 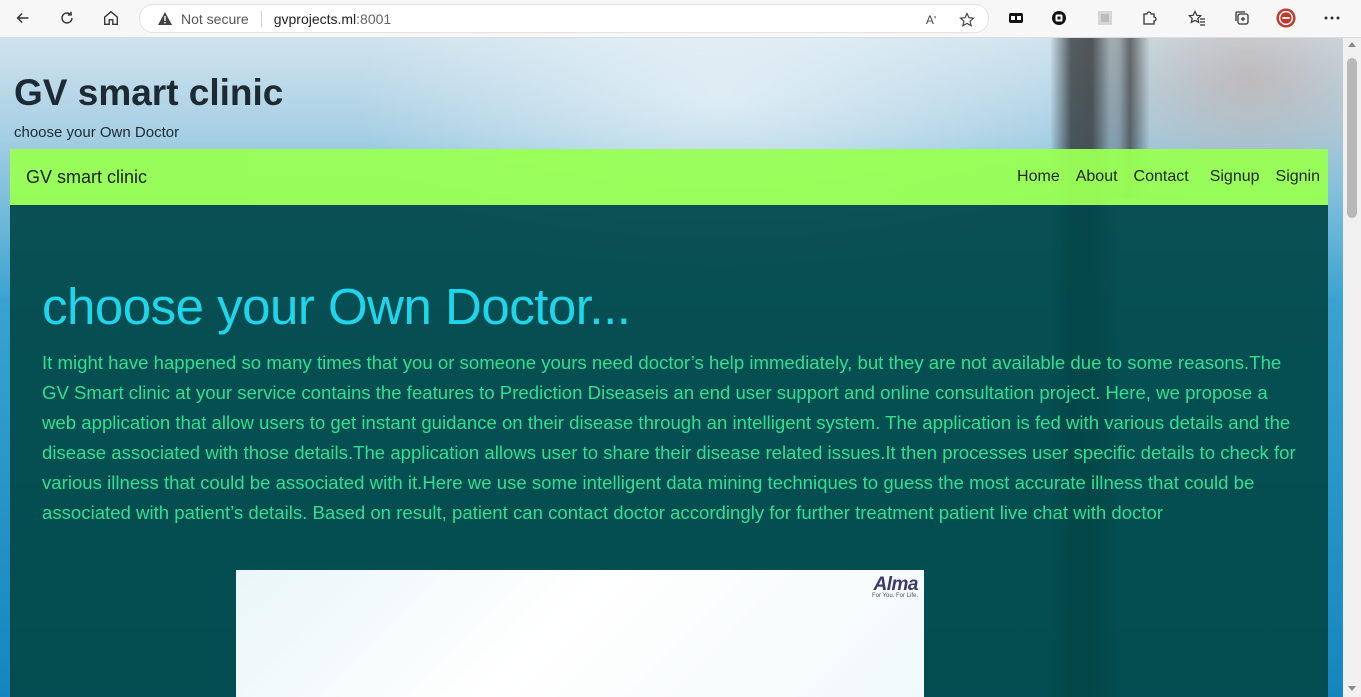 What do you see at coordinates (1352, 138) in the screenshot?
I see `scroll-thumb` at bounding box center [1352, 138].